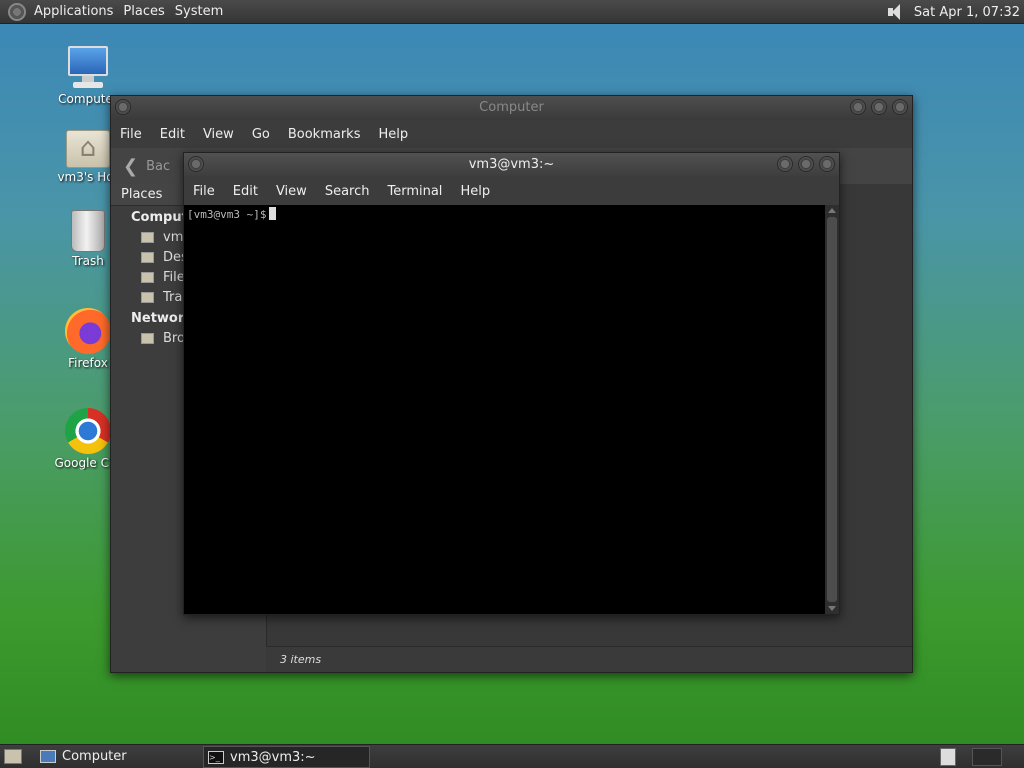 The image size is (1024, 768). Describe the element at coordinates (511, 191) in the screenshot. I see `terminal-menubar: File Edit View Search Terminal Help` at that location.